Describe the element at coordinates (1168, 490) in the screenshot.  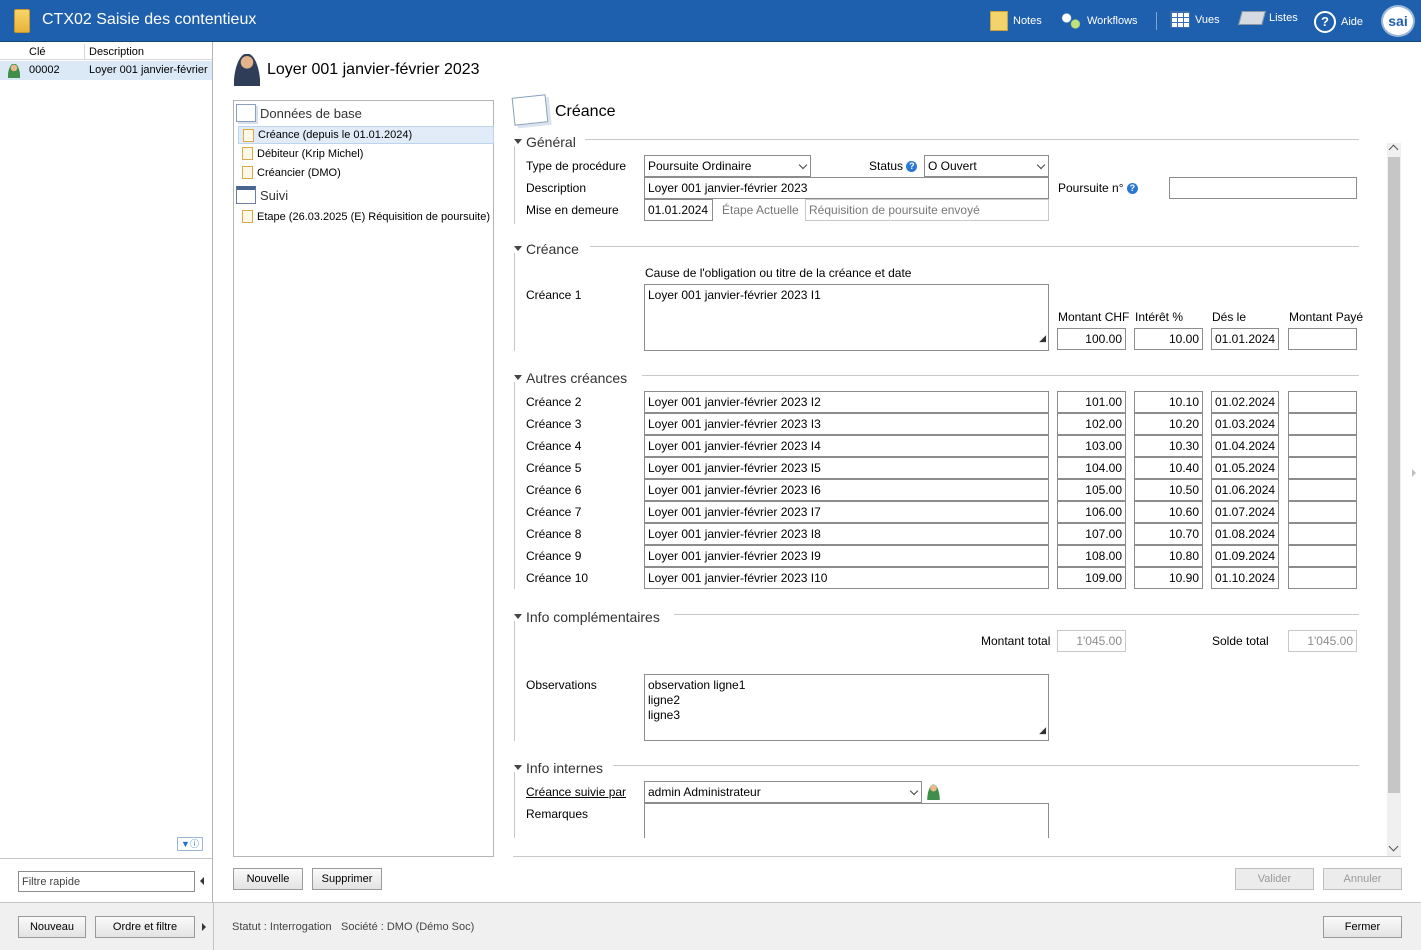
I see `autre-creance-interet: 10.50` at that location.